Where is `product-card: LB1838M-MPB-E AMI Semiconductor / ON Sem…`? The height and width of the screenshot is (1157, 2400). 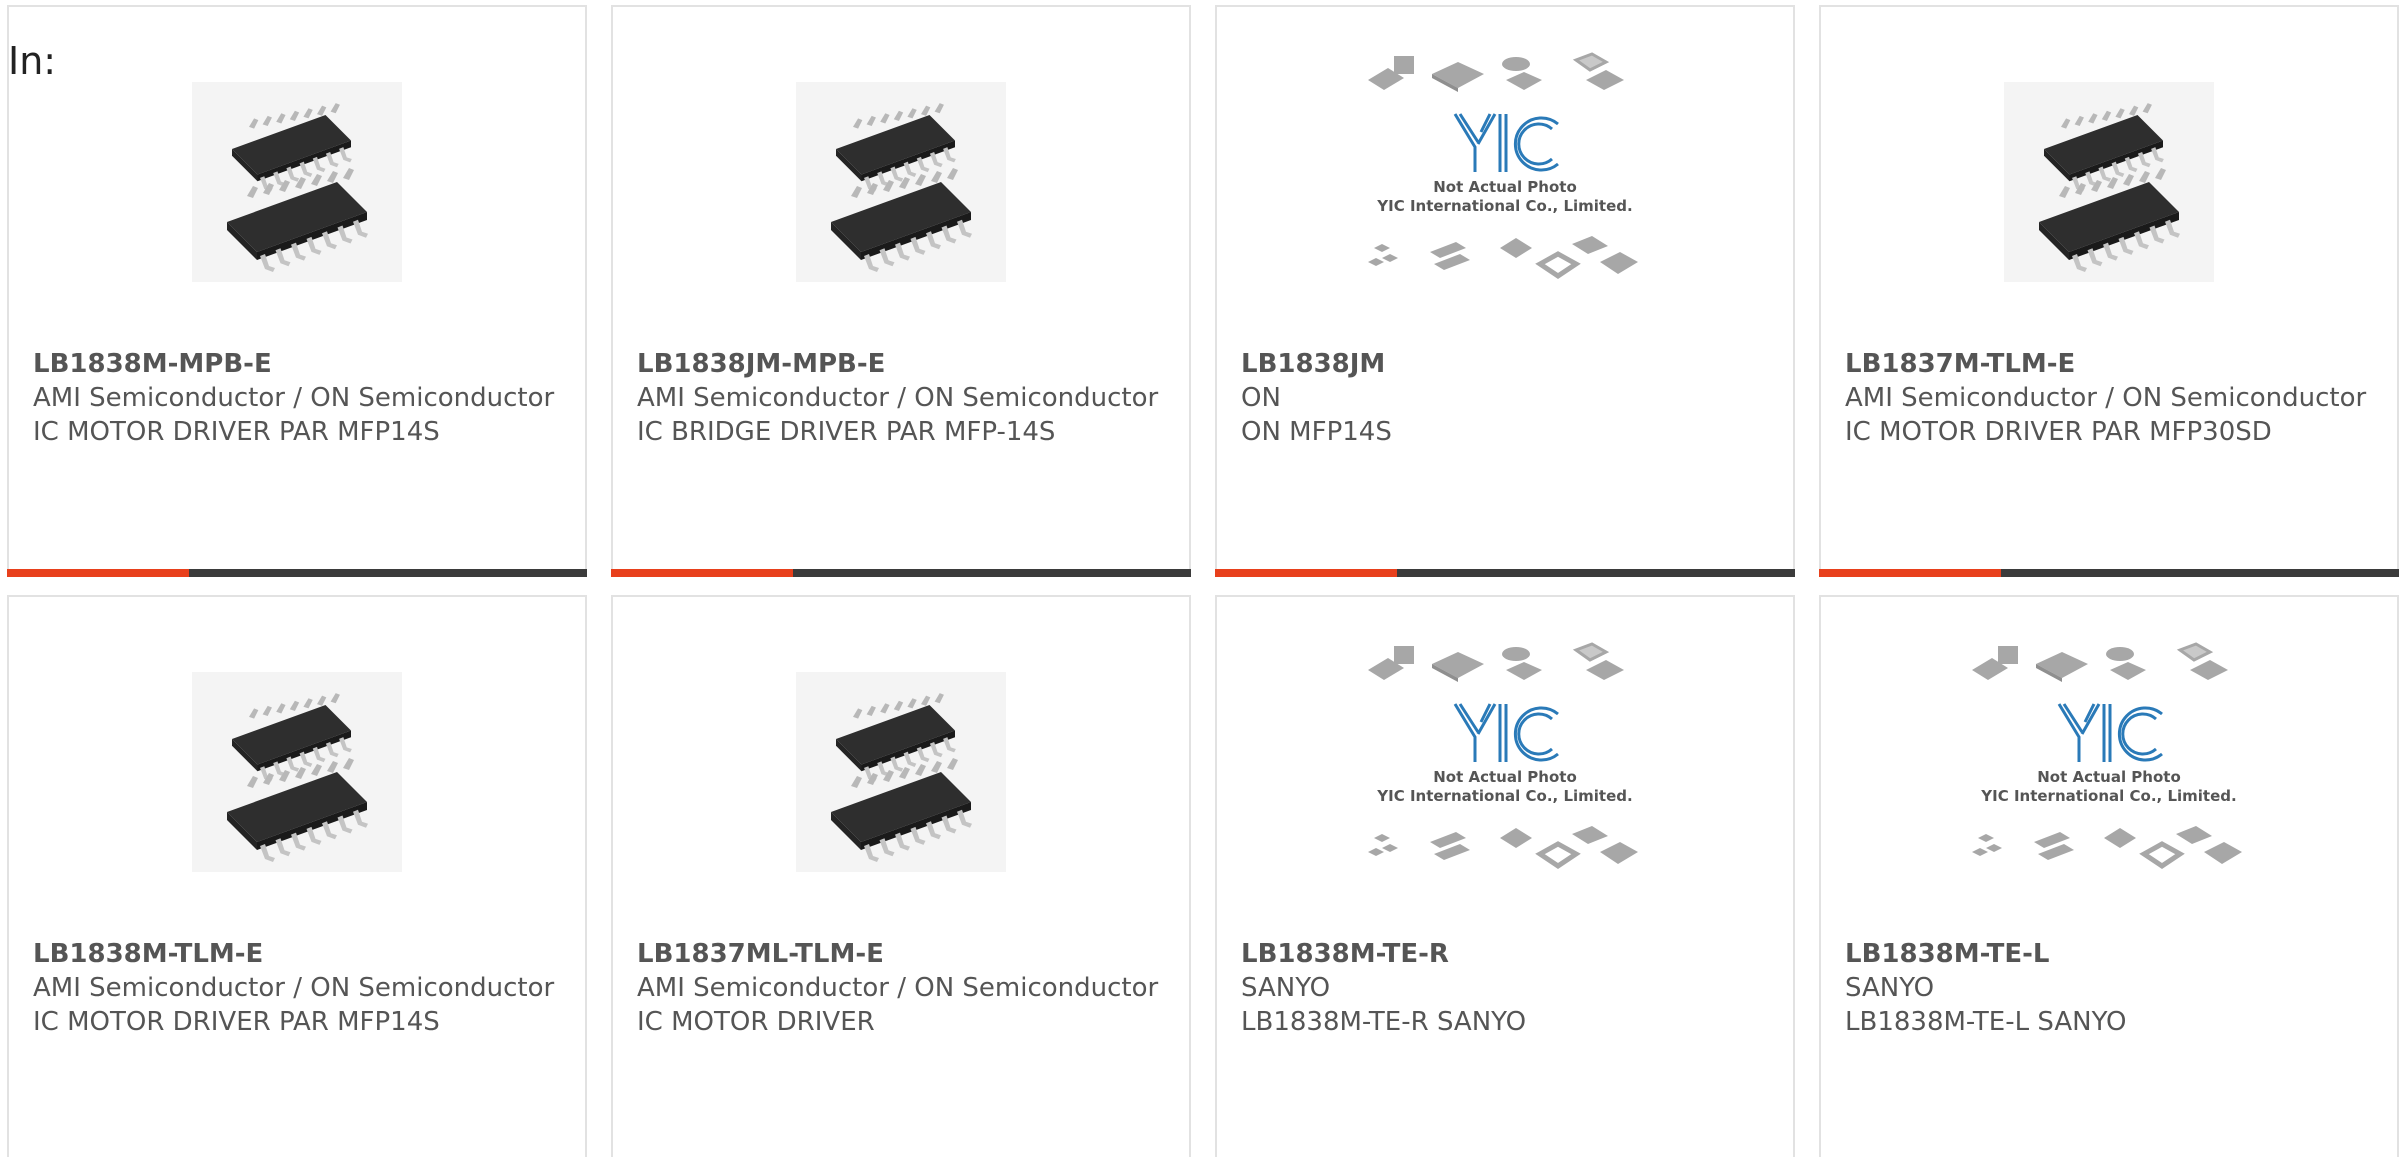 product-card: LB1838M-MPB-E AMI Semiconductor / ON Sem… is located at coordinates (297, 291).